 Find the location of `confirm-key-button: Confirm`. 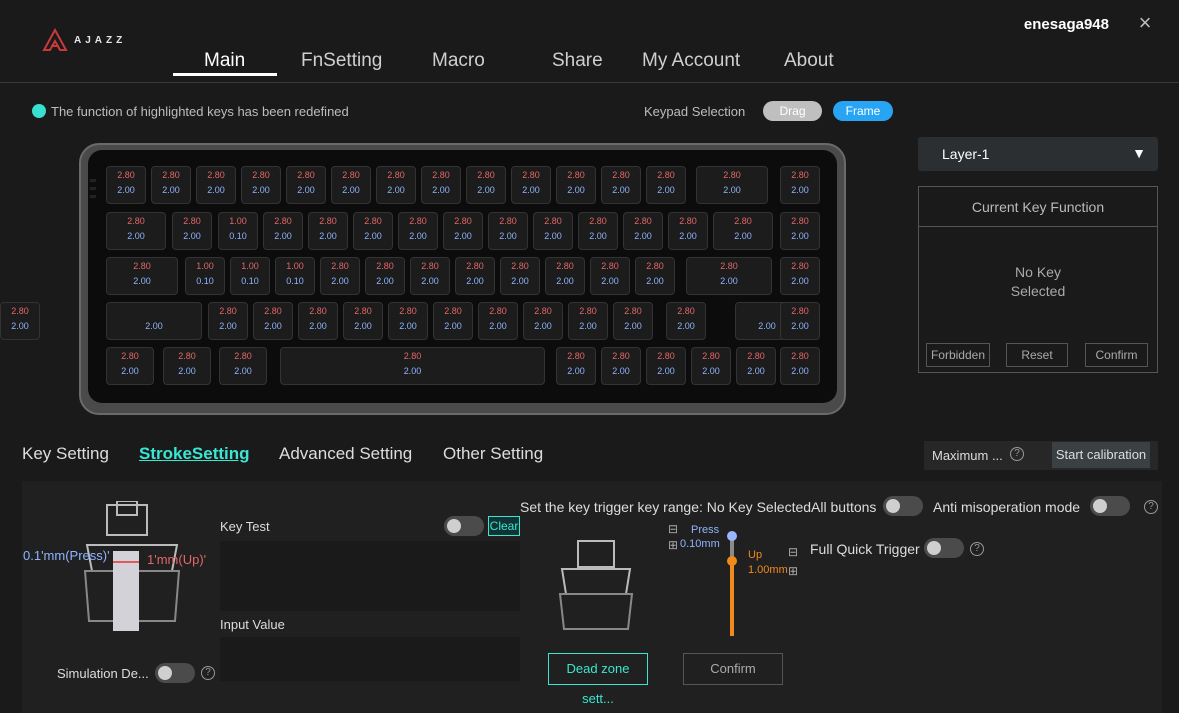

confirm-key-button: Confirm is located at coordinates (1116, 355).